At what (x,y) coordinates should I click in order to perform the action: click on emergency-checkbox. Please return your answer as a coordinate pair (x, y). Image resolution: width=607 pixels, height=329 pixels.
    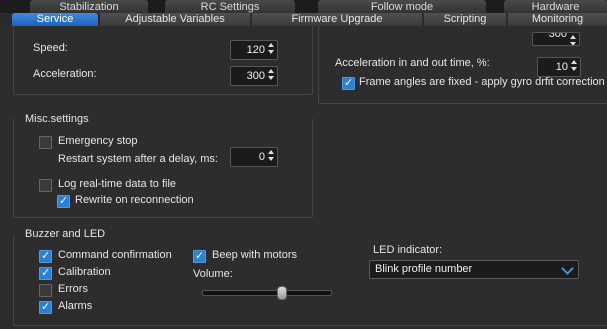
    Looking at the image, I should click on (45, 142).